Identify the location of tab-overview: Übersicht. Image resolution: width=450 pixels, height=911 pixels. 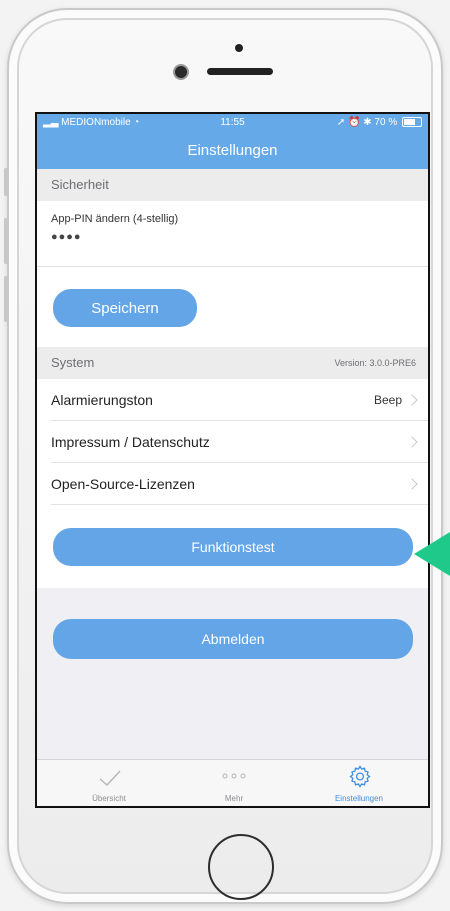
(109, 783).